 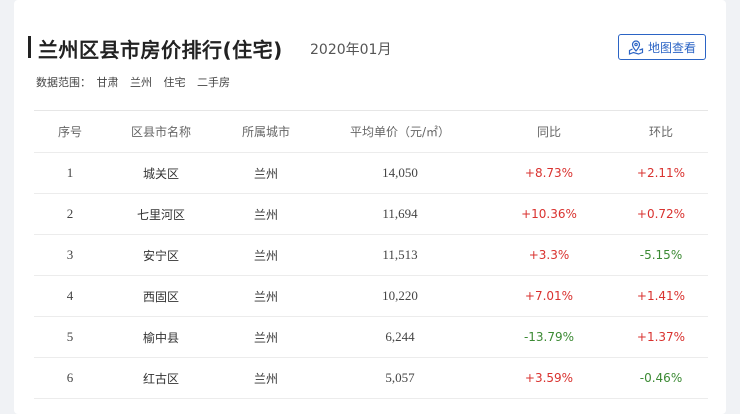 What do you see at coordinates (161, 255) in the screenshot?
I see `cell-district: 安宁区` at bounding box center [161, 255].